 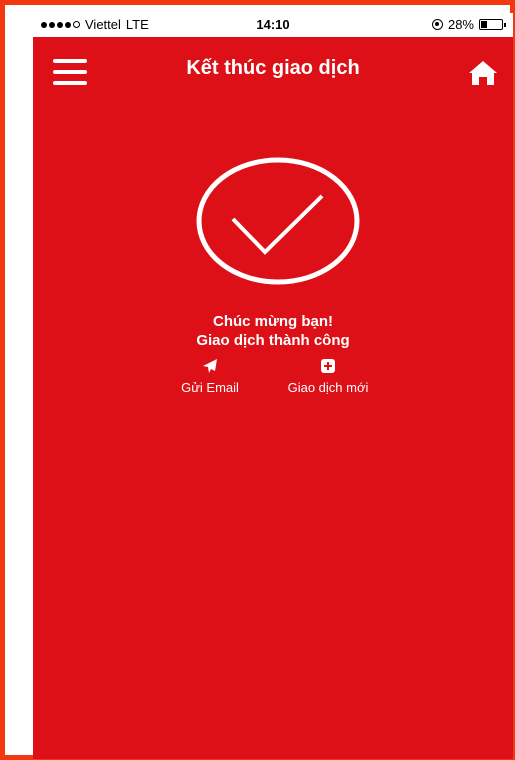 I want to click on check-circle-icon, so click(x=278, y=223).